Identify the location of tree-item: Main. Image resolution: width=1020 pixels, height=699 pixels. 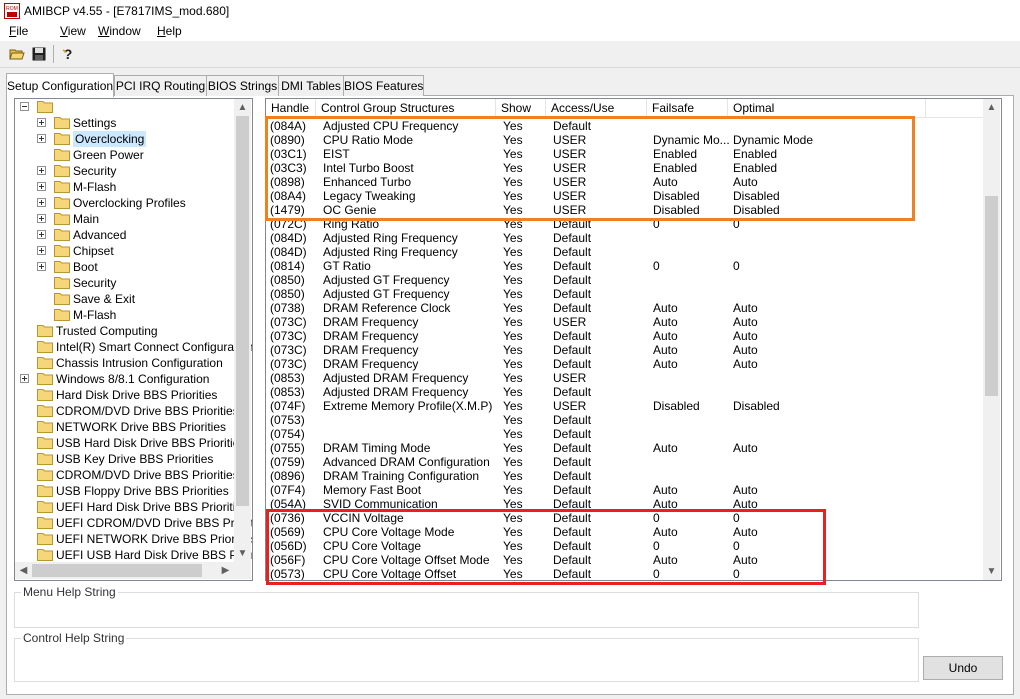
(124, 219).